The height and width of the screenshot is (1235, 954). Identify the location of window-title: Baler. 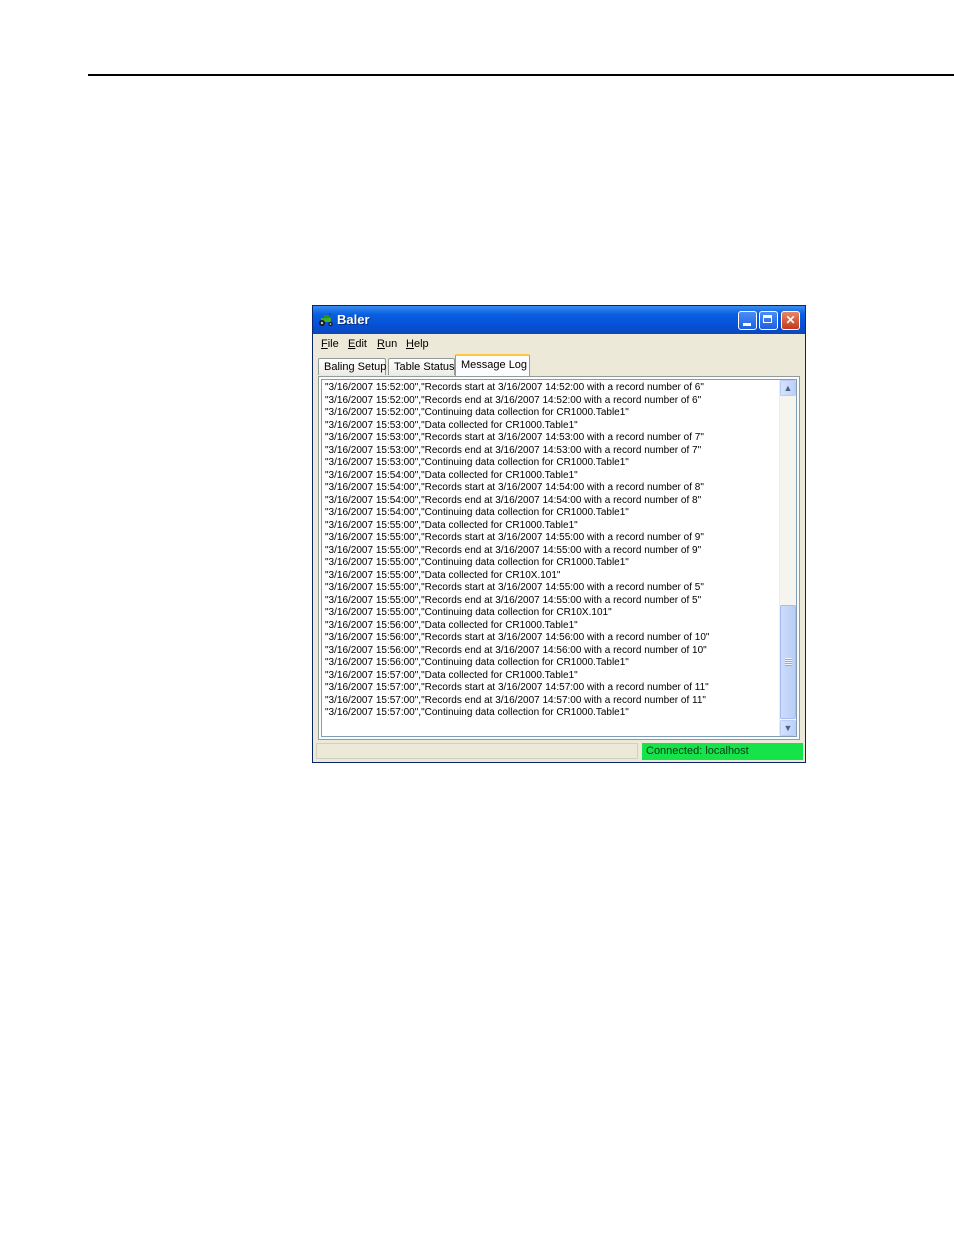
(353, 319).